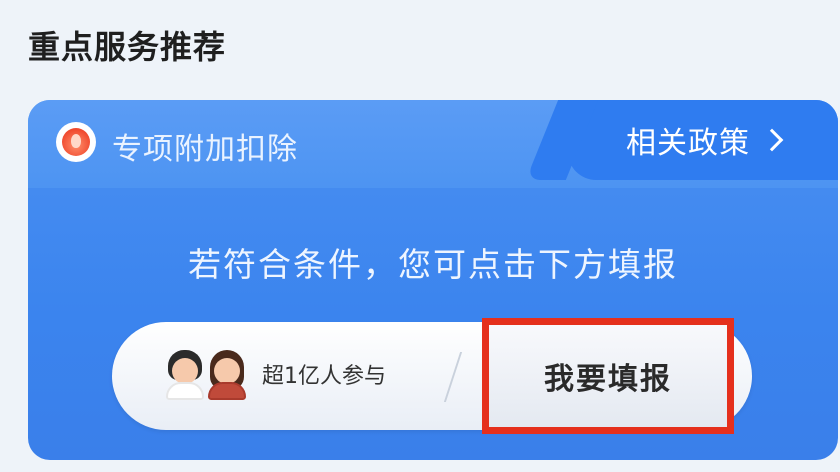 The height and width of the screenshot is (472, 840). I want to click on card-title: 专项附加扣除, so click(205, 149).